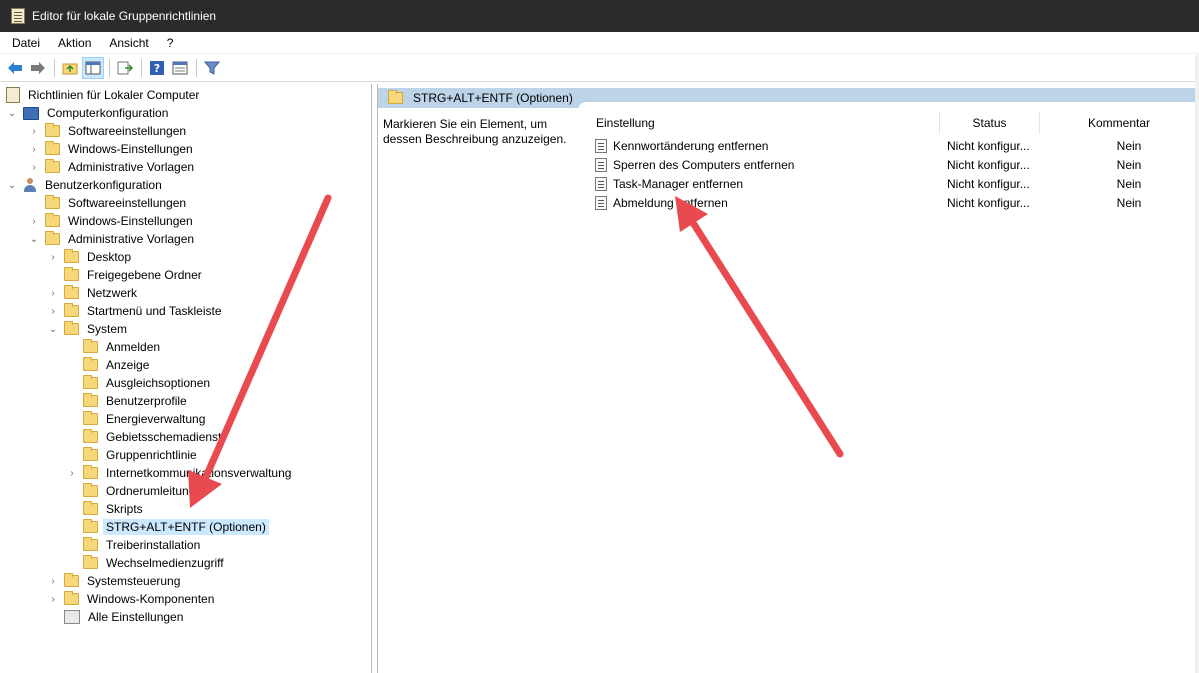 This screenshot has height=673, width=1199. What do you see at coordinates (158, 383) in the screenshot?
I see `tree-item-label: Ausgleichsoptionen` at bounding box center [158, 383].